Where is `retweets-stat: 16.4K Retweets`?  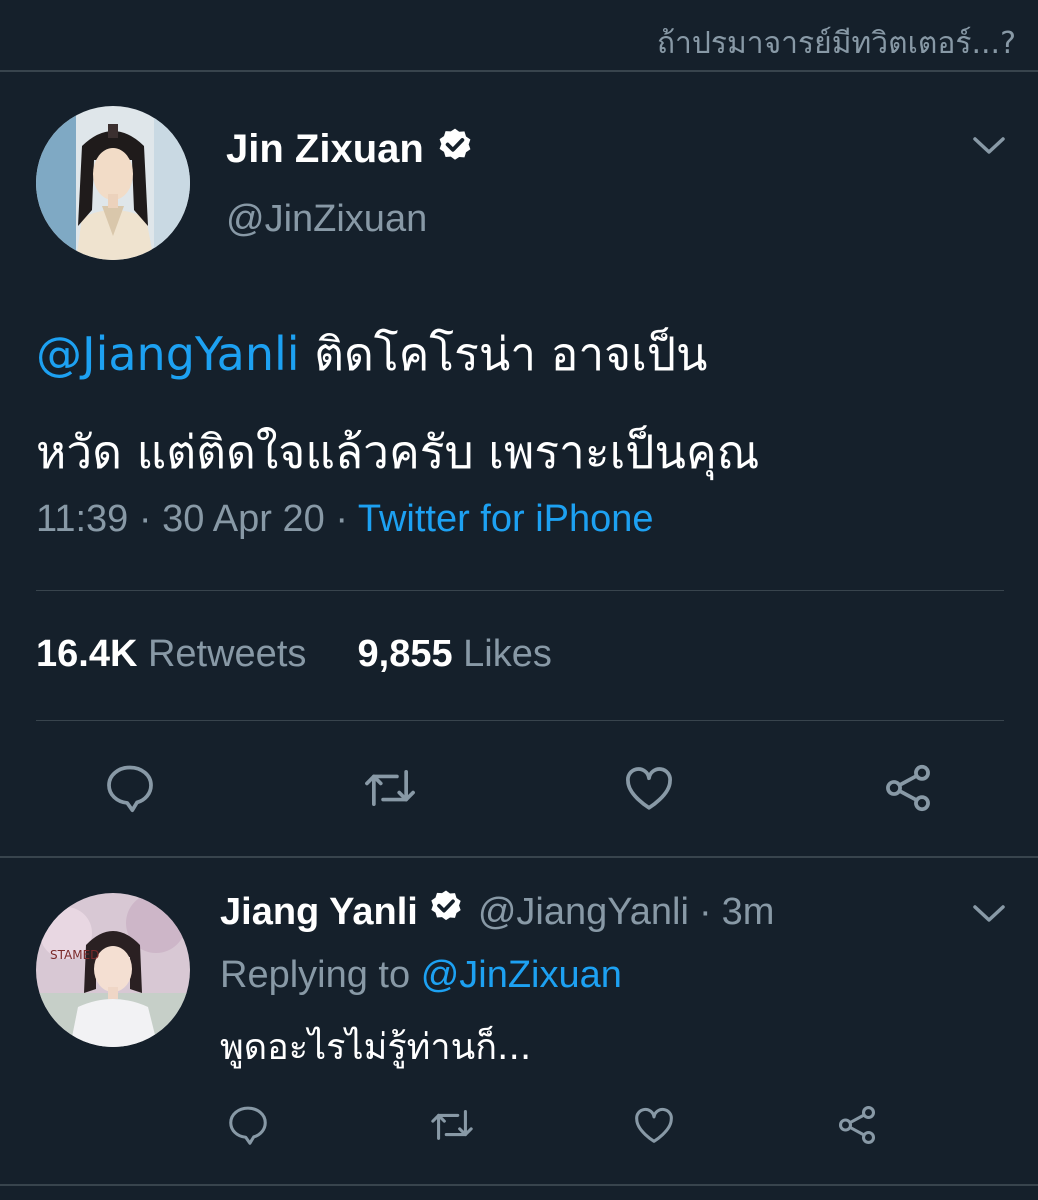
retweets-stat: 16.4K Retweets is located at coordinates (171, 654).